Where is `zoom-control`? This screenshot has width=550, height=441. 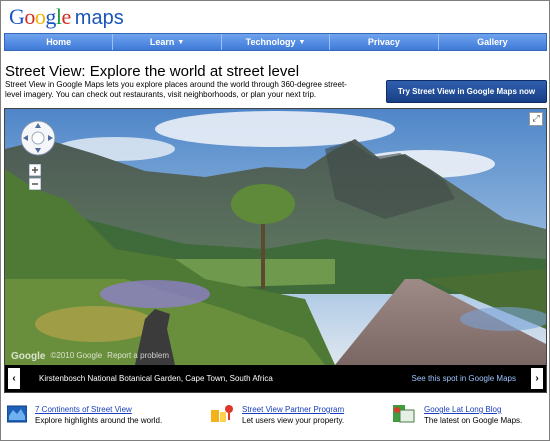 zoom-control is located at coordinates (35, 177).